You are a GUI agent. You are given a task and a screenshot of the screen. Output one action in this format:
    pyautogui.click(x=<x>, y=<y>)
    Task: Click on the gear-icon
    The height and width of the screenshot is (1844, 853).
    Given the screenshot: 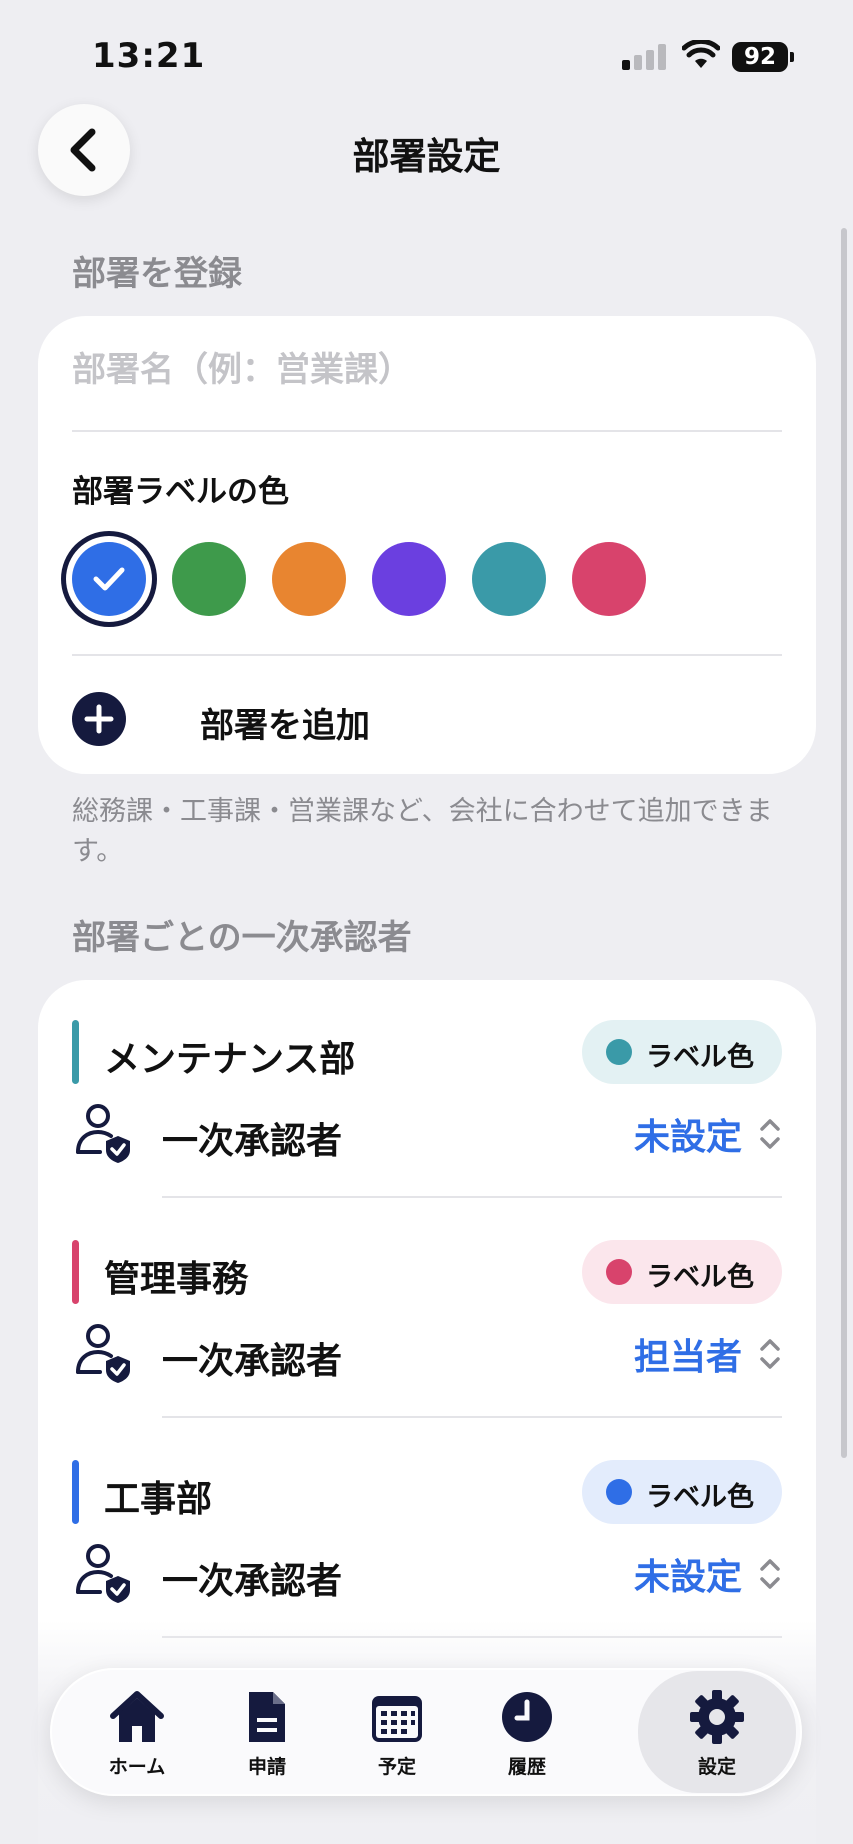 What is the action you would take?
    pyautogui.click(x=717, y=1717)
    